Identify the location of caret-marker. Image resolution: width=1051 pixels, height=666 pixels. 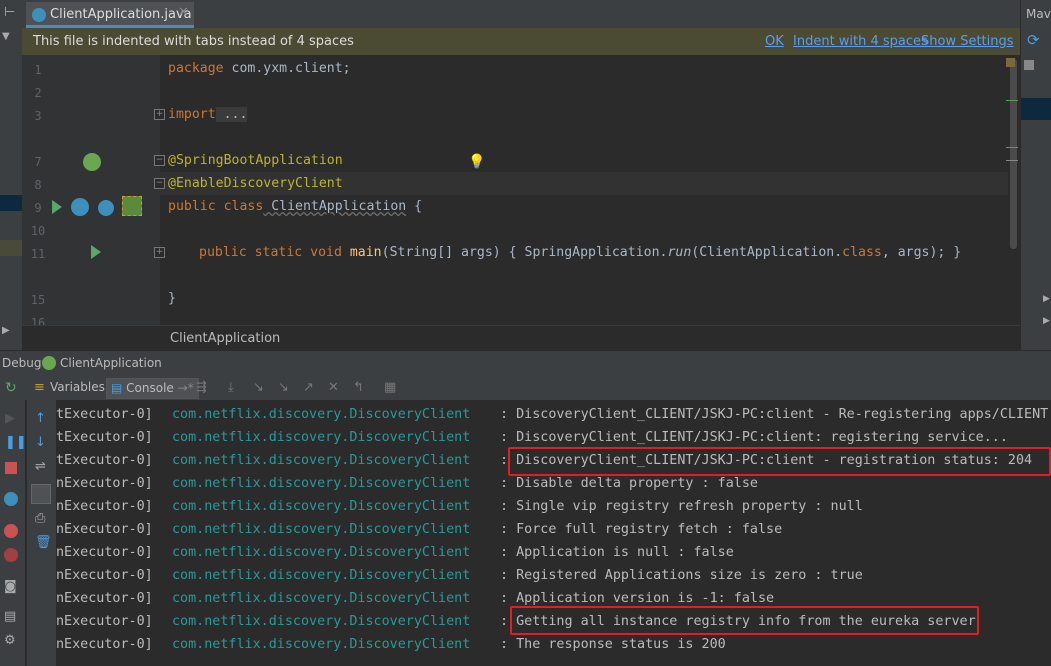
(1012, 160).